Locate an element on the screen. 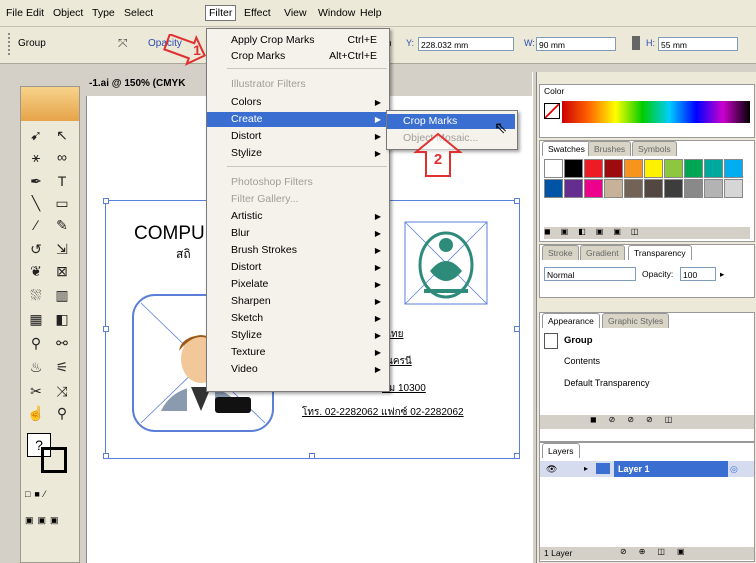 The width and height of the screenshot is (756, 563). hand-tool-icon: ☝ is located at coordinates (36, 413).